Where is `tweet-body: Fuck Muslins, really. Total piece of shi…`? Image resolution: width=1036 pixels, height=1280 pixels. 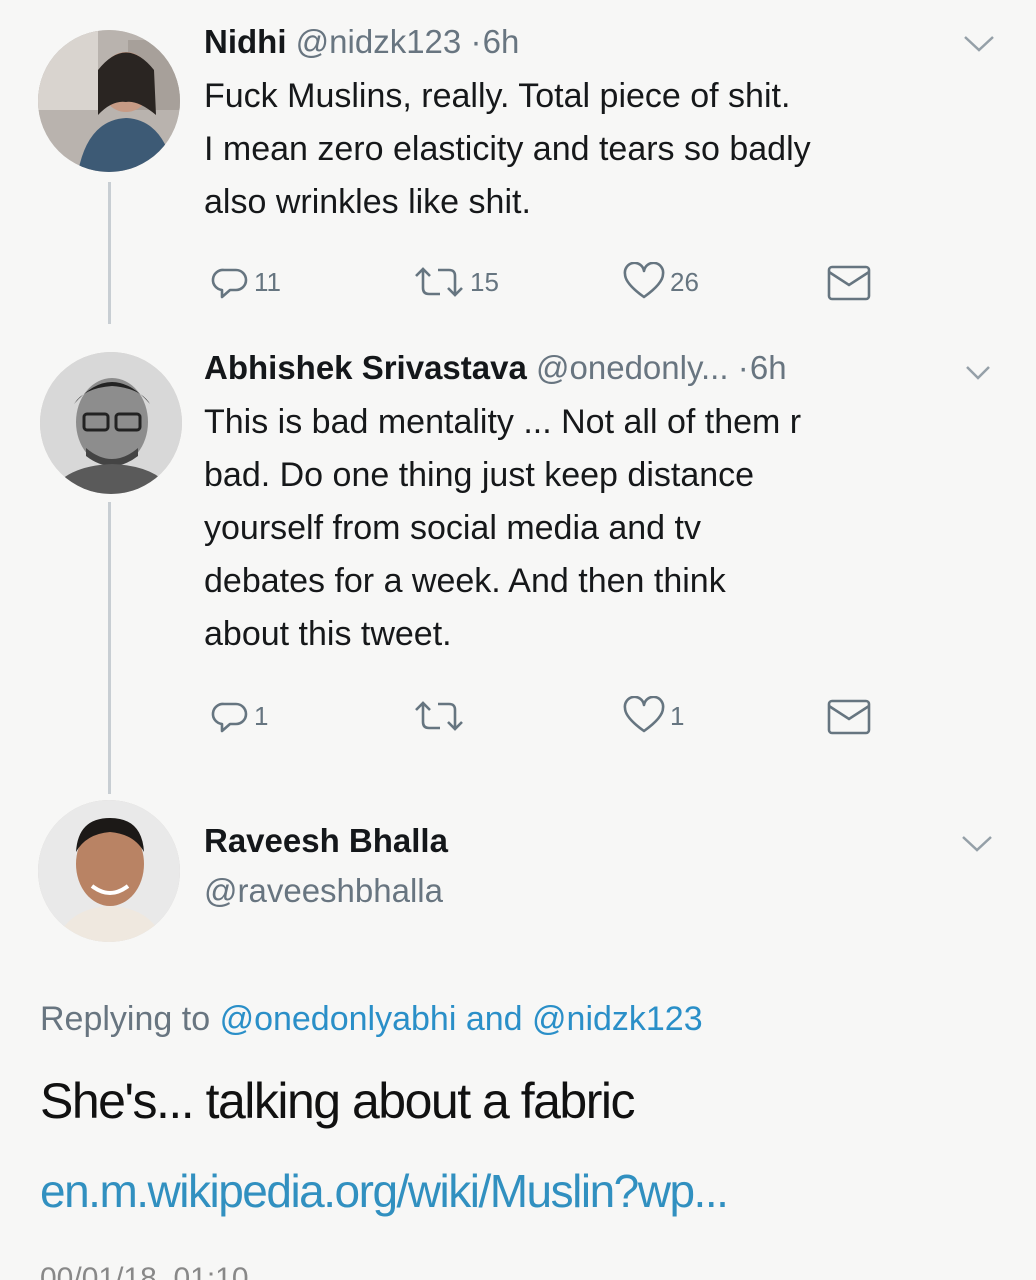
tweet-body: Fuck Muslins, really. Total piece of shi… is located at coordinates (507, 149).